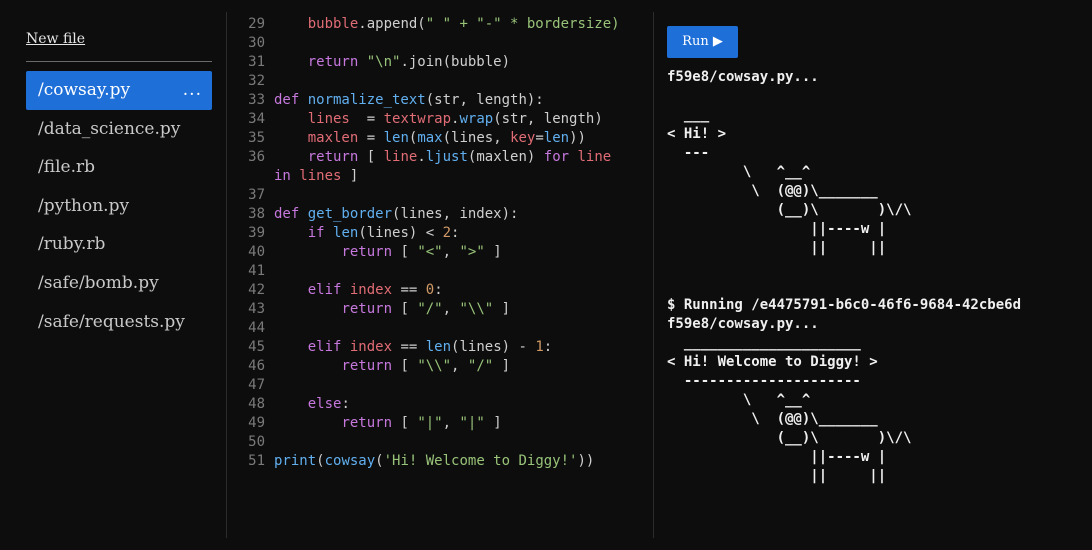 The height and width of the screenshot is (550, 1092). What do you see at coordinates (324, 404) in the screenshot?
I see `code-token: else` at bounding box center [324, 404].